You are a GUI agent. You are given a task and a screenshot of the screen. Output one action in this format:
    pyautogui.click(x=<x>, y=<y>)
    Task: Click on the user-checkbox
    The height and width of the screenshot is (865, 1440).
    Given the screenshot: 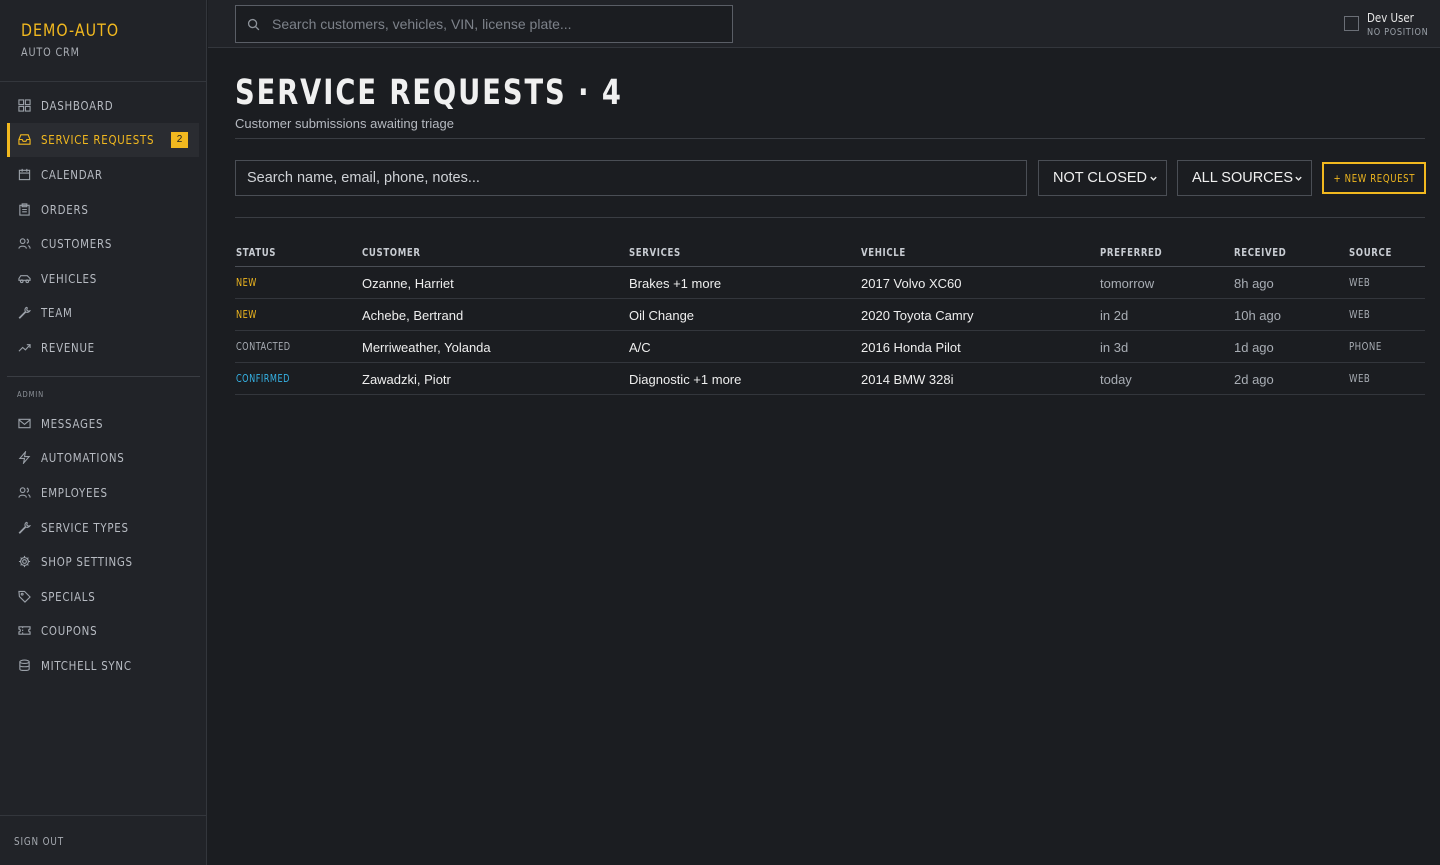 What is the action you would take?
    pyautogui.click(x=1351, y=23)
    